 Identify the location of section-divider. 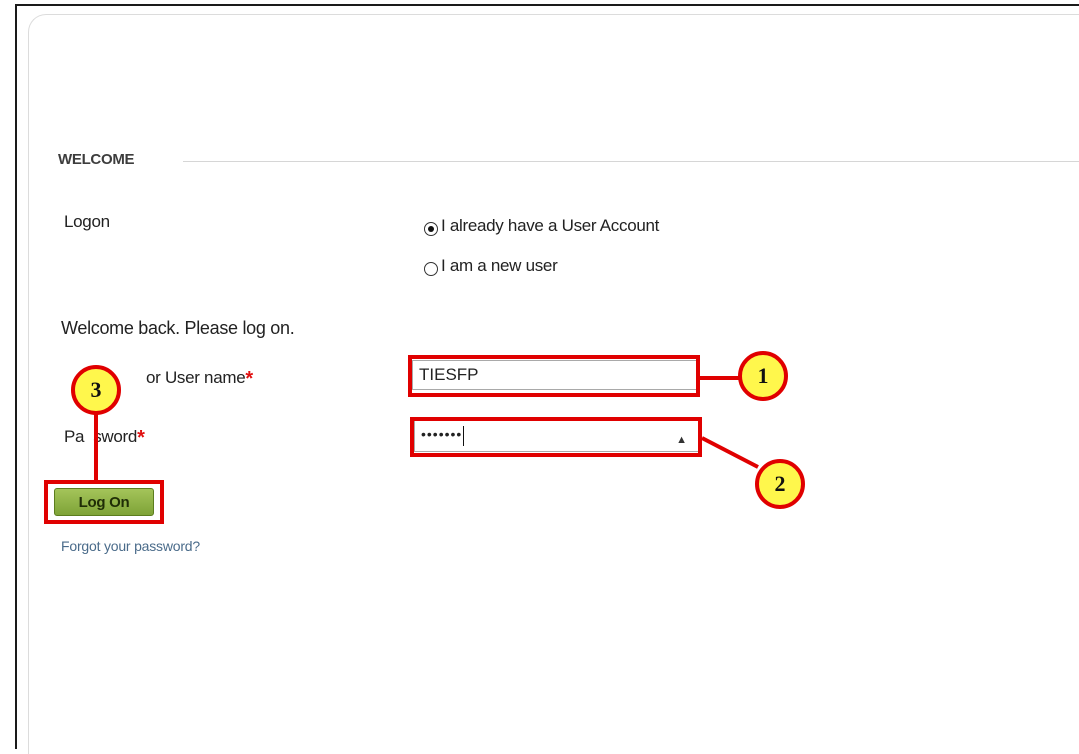
(631, 161).